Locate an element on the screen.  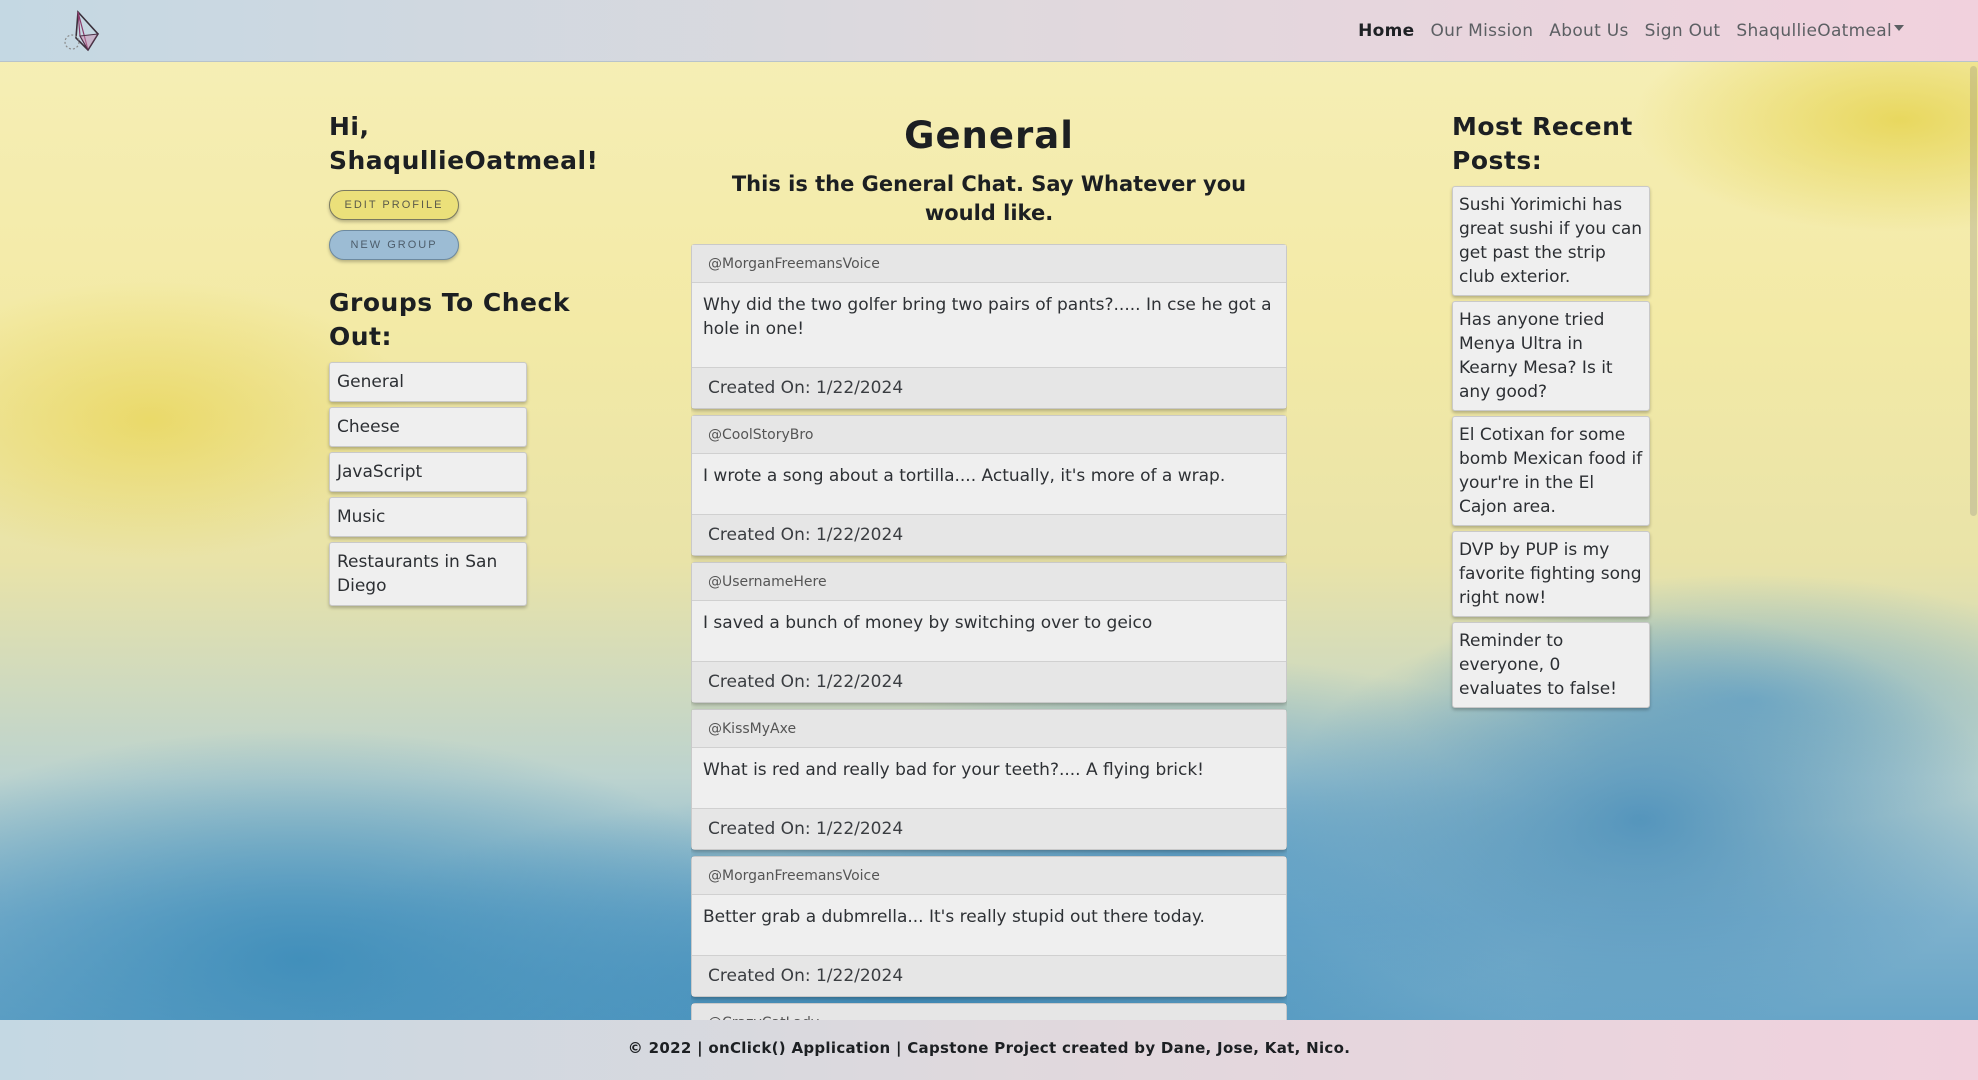
caret-down-icon is located at coordinates (1899, 28).